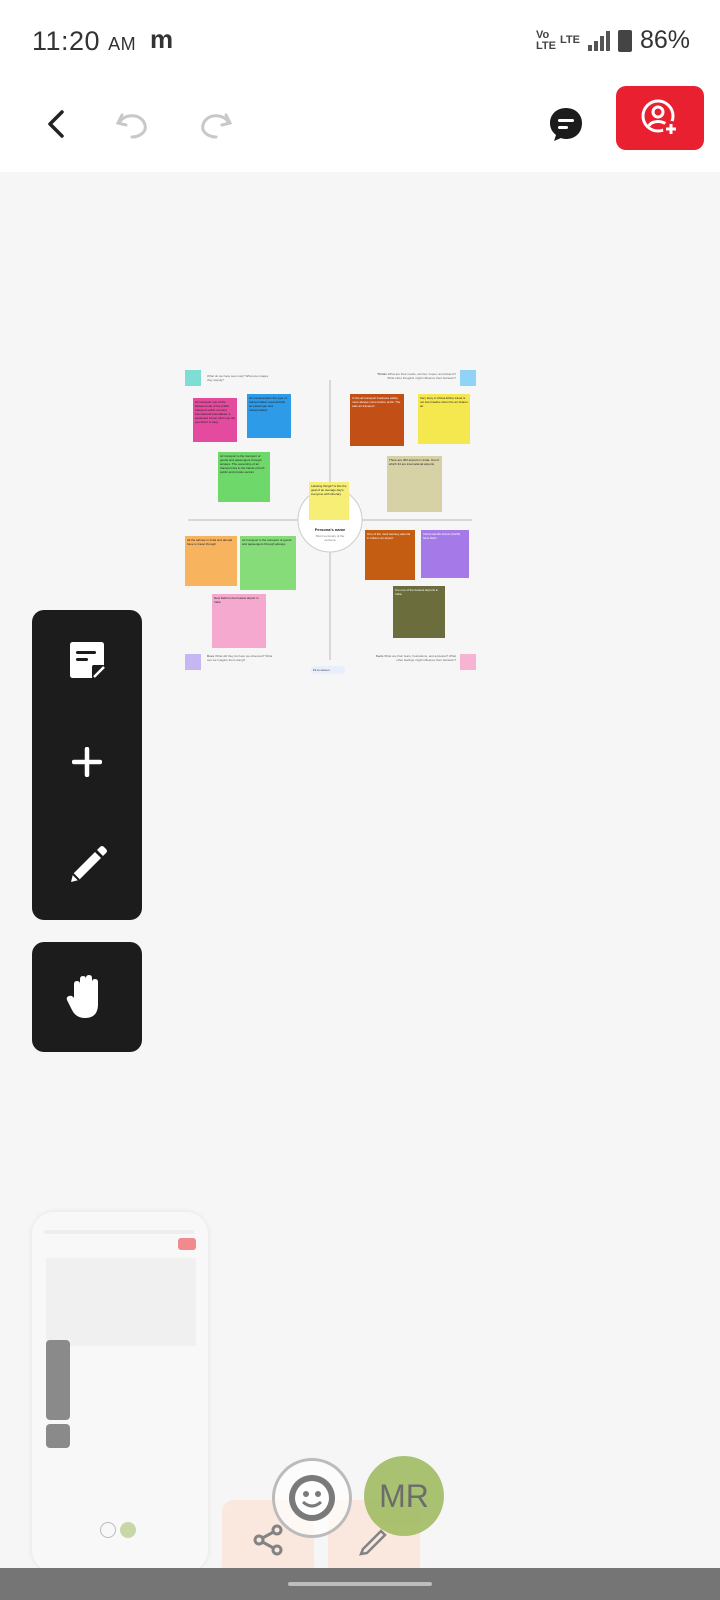  I want to click on home-gesture-handle, so click(360, 1584).